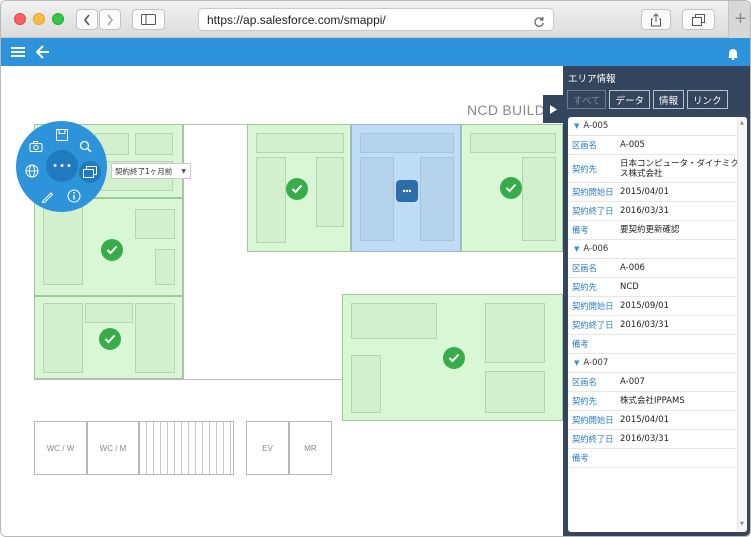 The height and width of the screenshot is (537, 751). I want to click on contract-filter-select: 契約終了1ヶ月前 ▼, so click(151, 171).